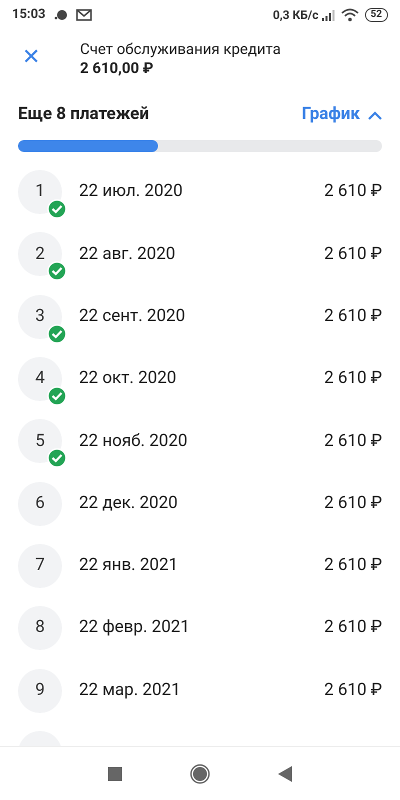 This screenshot has height=800, width=400. Describe the element at coordinates (342, 115) in the screenshot. I see `schedule-link: График` at that location.